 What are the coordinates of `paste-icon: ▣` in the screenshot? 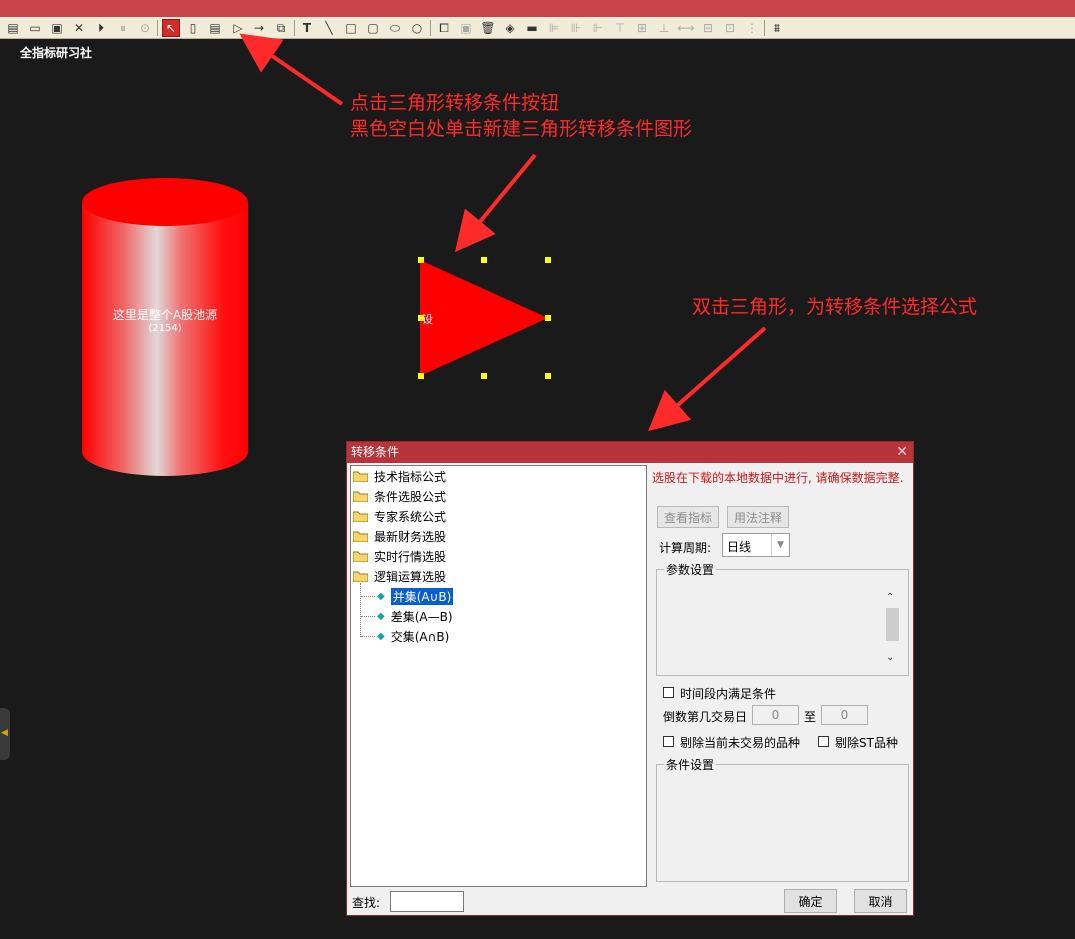 It's located at (466, 28).